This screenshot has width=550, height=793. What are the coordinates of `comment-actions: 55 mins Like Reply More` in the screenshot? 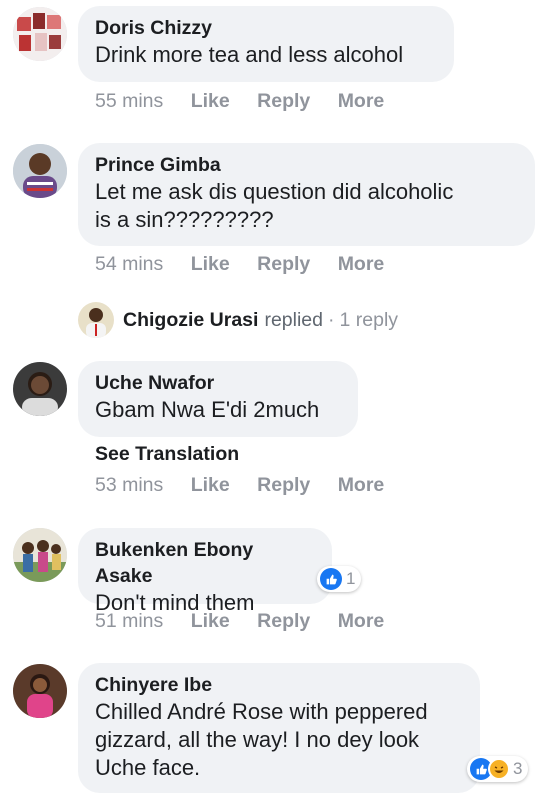 It's located at (250, 101).